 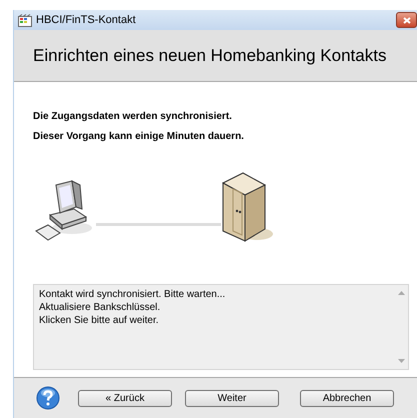 What do you see at coordinates (232, 398) in the screenshot?
I see `dialog-button: Weiter` at bounding box center [232, 398].